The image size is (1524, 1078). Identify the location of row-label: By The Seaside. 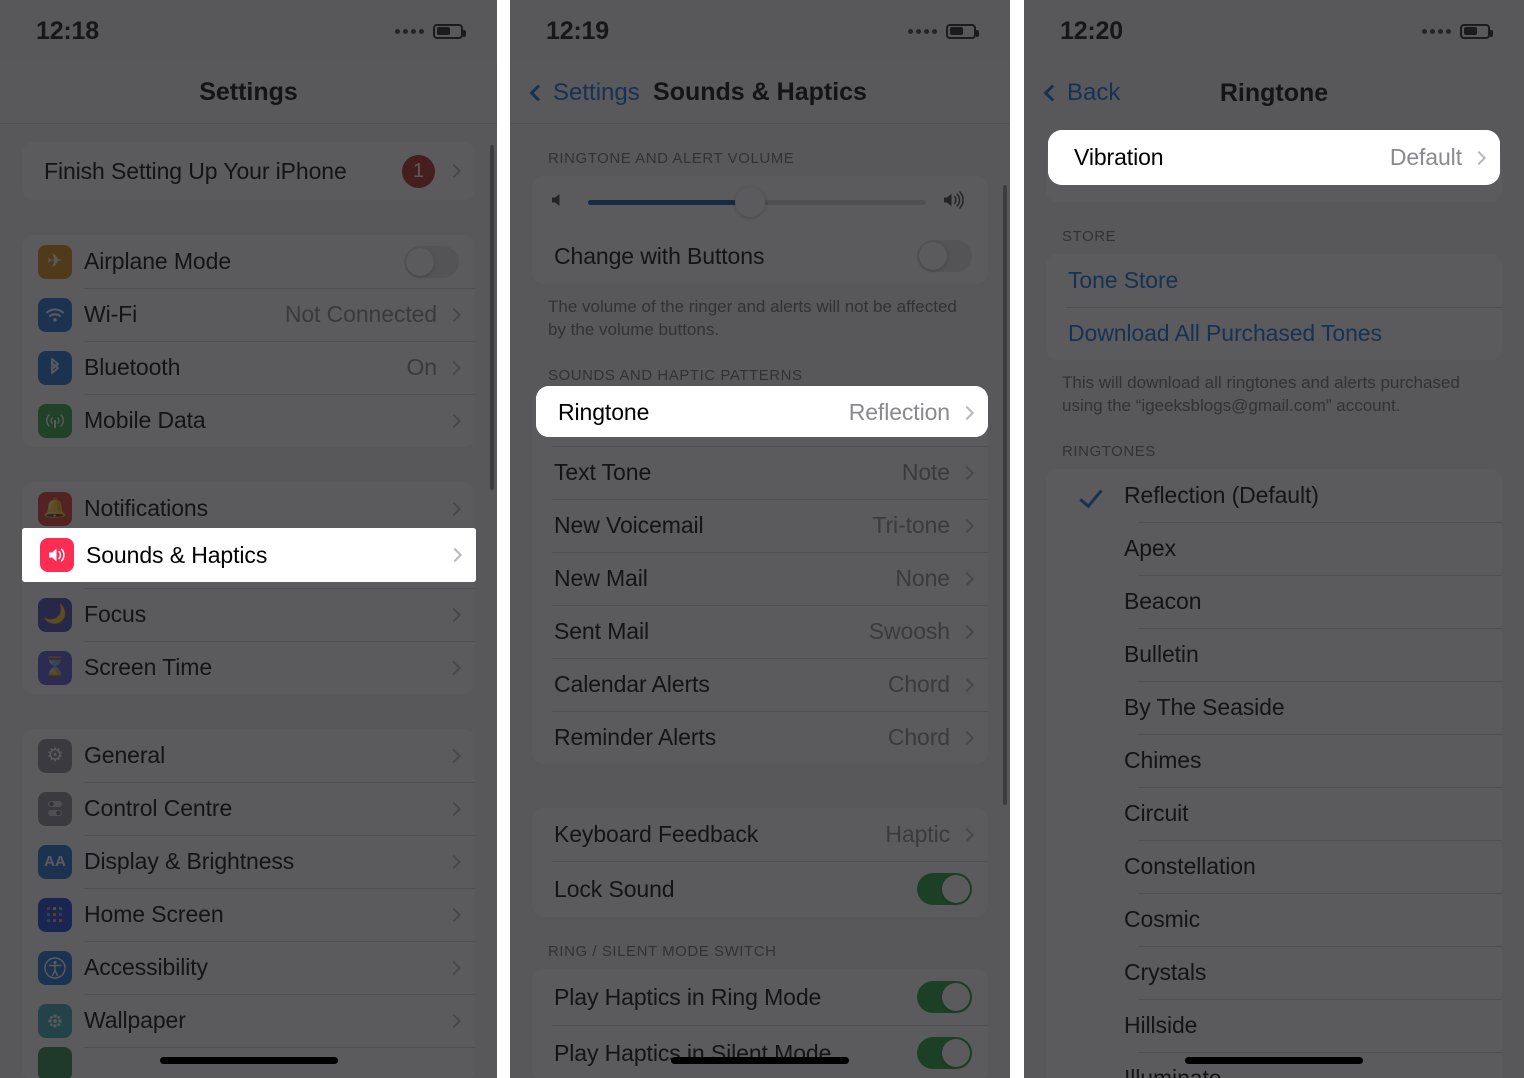
(1204, 707).